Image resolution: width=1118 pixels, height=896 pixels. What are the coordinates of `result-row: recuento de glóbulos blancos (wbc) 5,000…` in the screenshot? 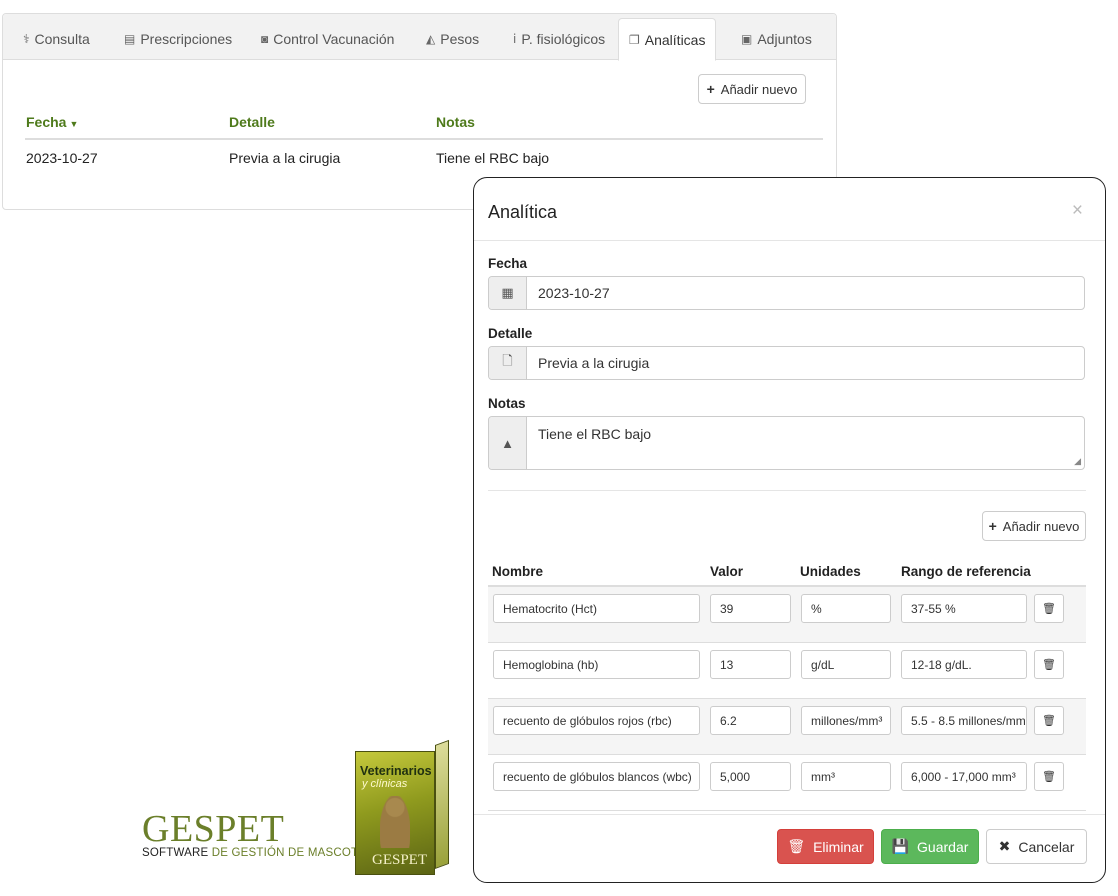 It's located at (787, 783).